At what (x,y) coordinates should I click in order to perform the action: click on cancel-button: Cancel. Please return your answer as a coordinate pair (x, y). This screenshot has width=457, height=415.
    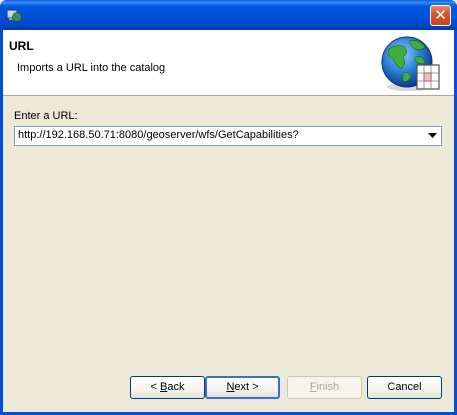
    Looking at the image, I should click on (404, 387).